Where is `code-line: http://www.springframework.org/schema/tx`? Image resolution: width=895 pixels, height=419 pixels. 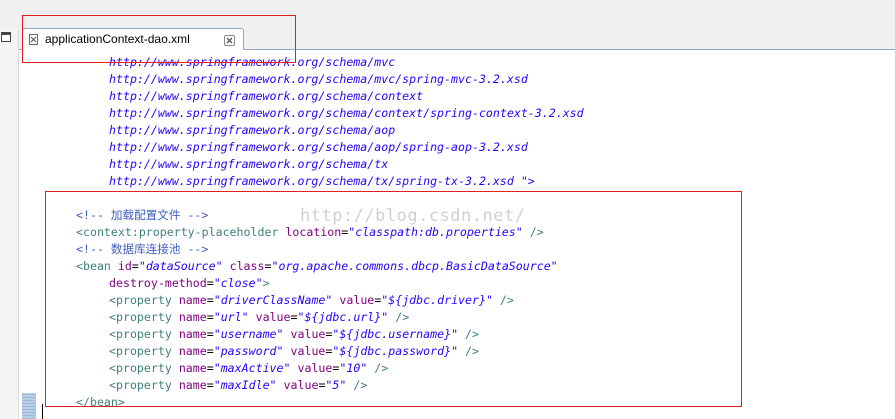 code-line: http://www.springframework.org/schema/tx is located at coordinates (249, 164).